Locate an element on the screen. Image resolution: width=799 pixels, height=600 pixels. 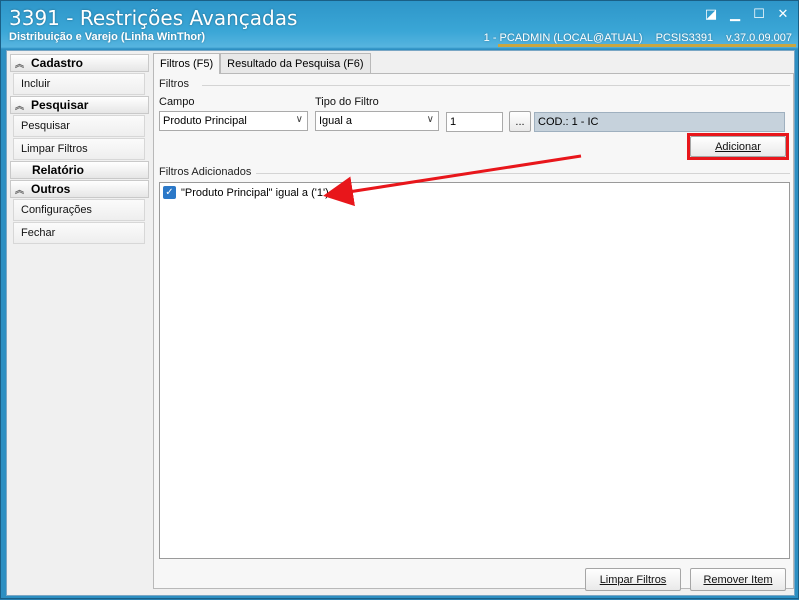
tipo-value: Igual a is located at coordinates (336, 121).